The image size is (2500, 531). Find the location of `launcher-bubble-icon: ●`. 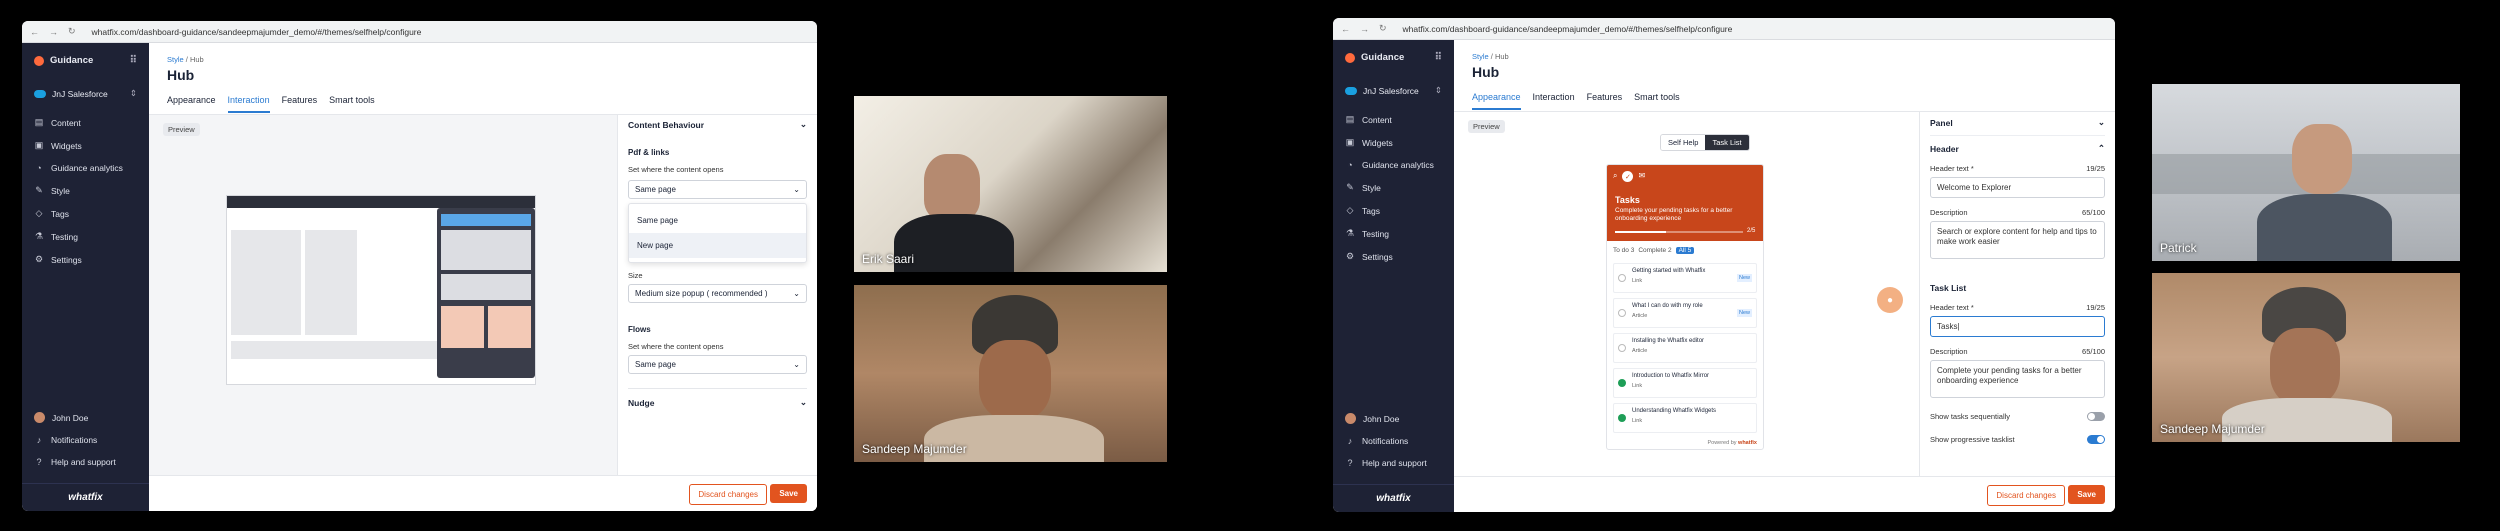

launcher-bubble-icon: ● is located at coordinates (1890, 300).